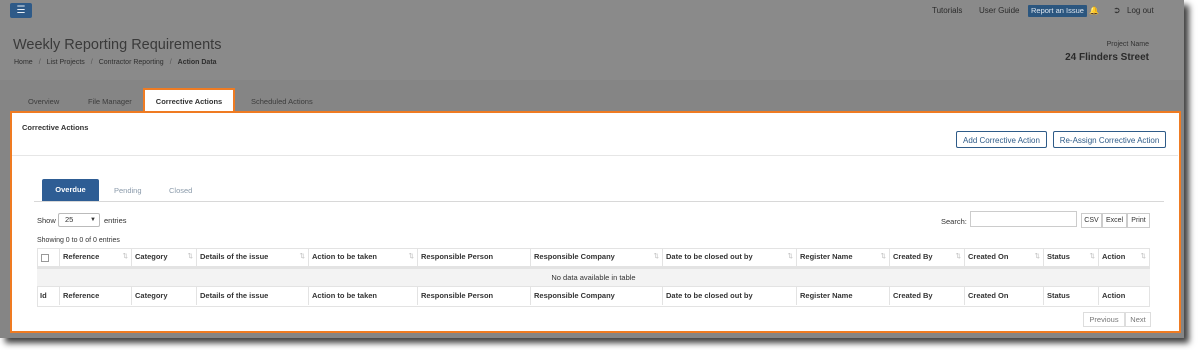 The image size is (1200, 350). I want to click on tab-closed: Closed, so click(180, 190).